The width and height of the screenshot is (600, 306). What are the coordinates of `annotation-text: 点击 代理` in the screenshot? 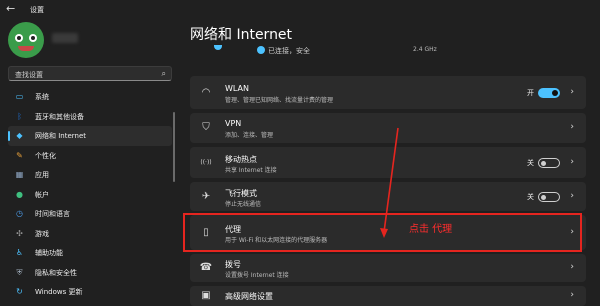 It's located at (431, 229).